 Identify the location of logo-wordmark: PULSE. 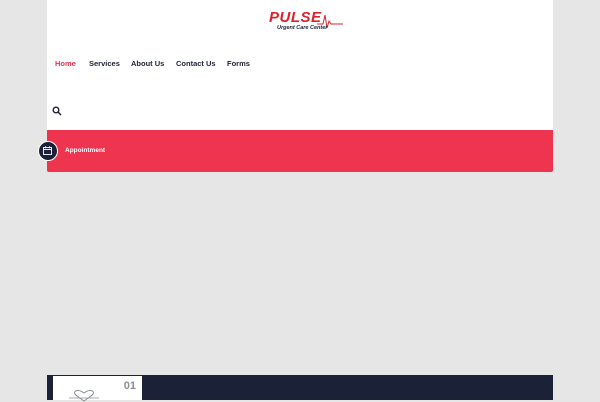
(295, 17).